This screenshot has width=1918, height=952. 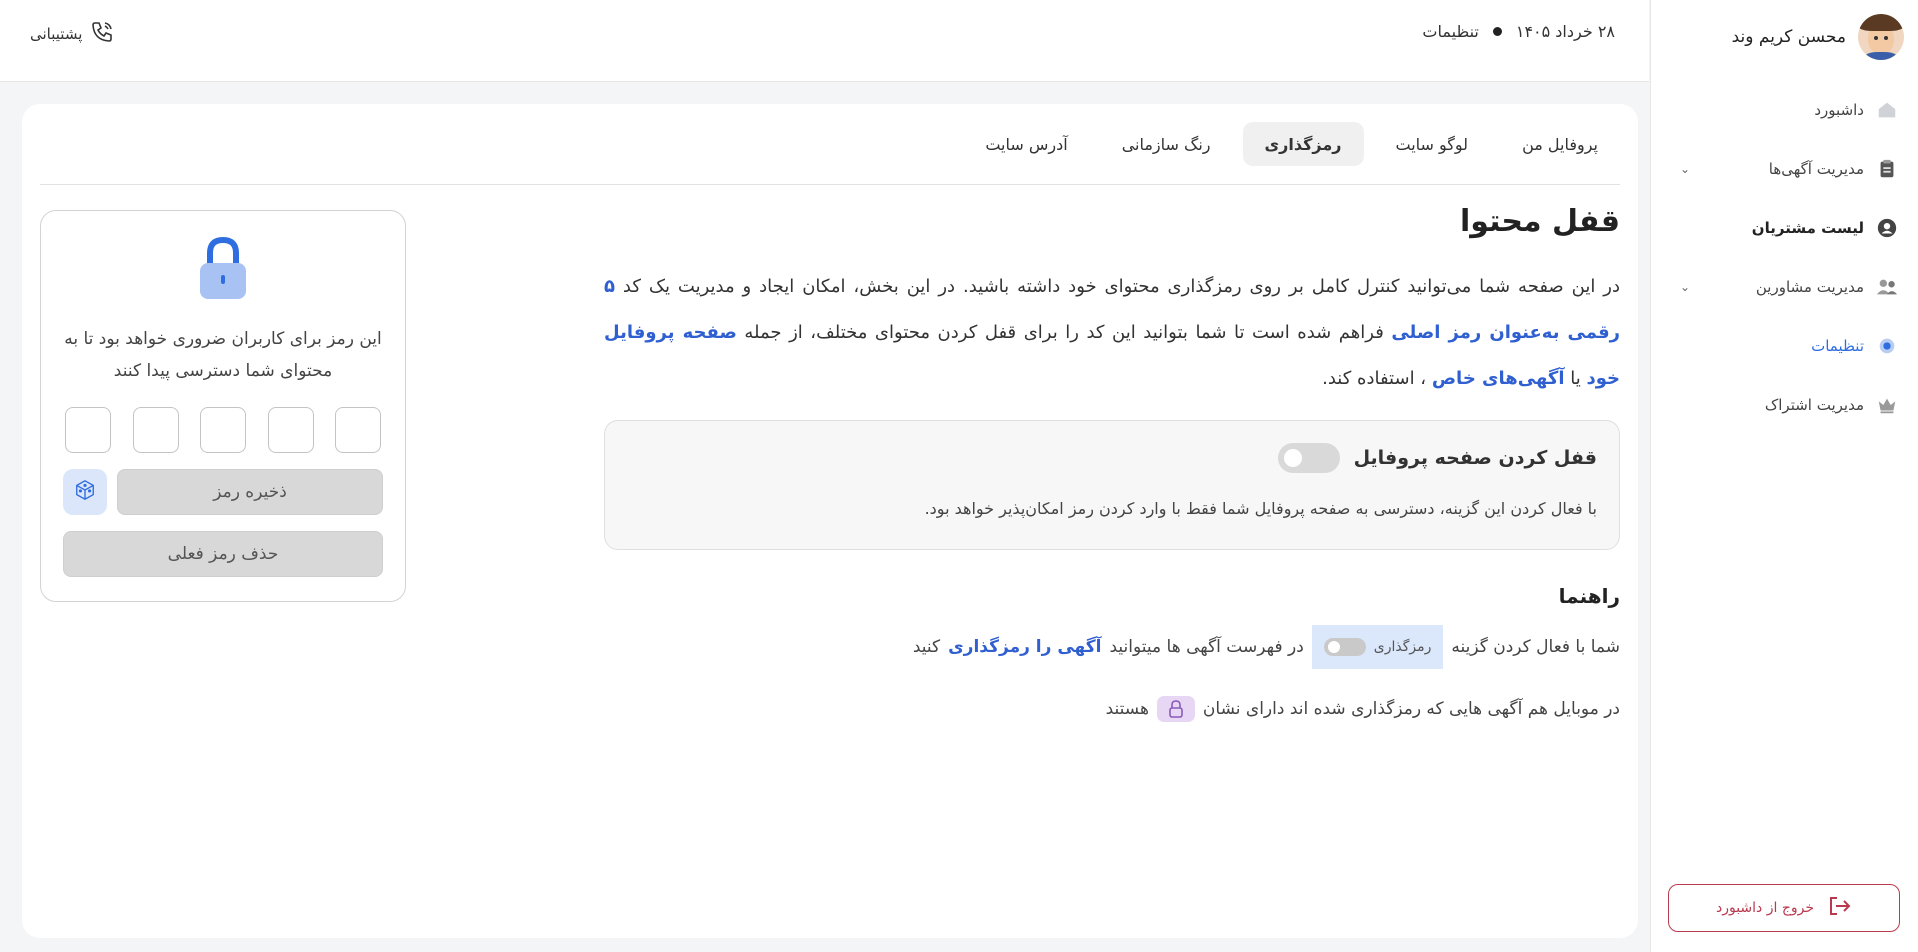 I want to click on gear-icon, so click(x=1887, y=346).